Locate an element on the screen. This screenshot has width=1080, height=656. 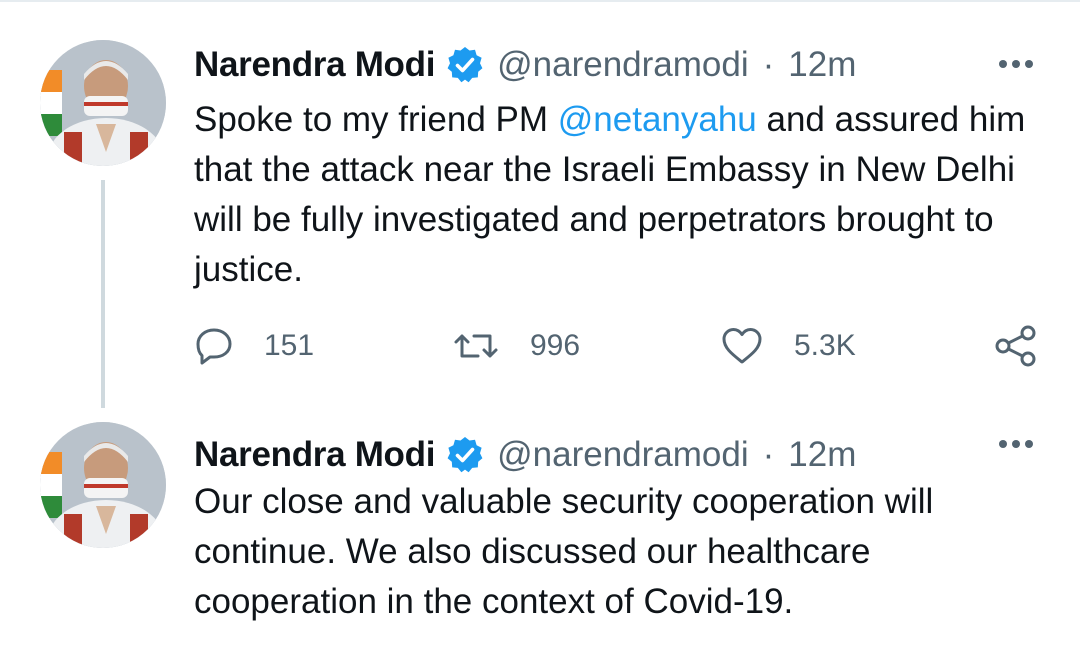
tweet-text-part: Spoke to my friend PM is located at coordinates (376, 119).